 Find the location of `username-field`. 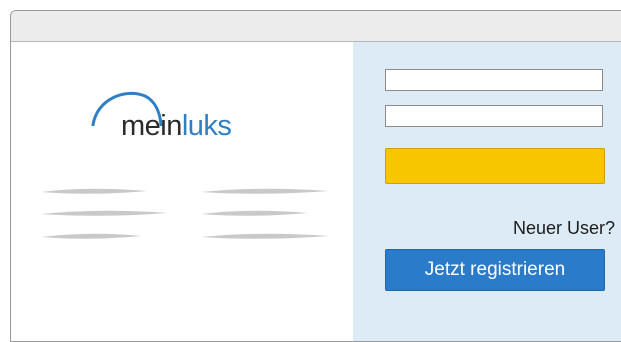

username-field is located at coordinates (494, 80).